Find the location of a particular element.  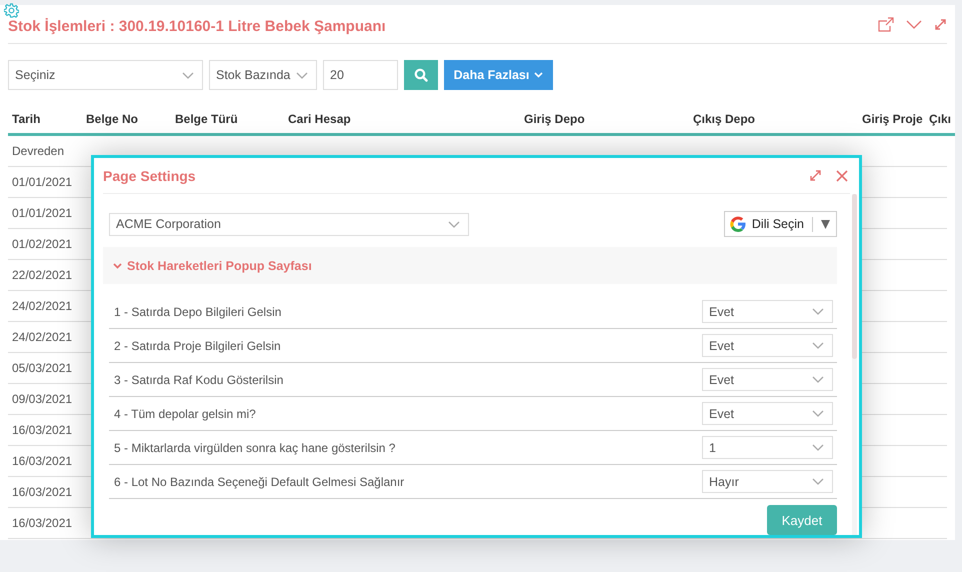

company-select: ACME Corporation is located at coordinates (289, 224).